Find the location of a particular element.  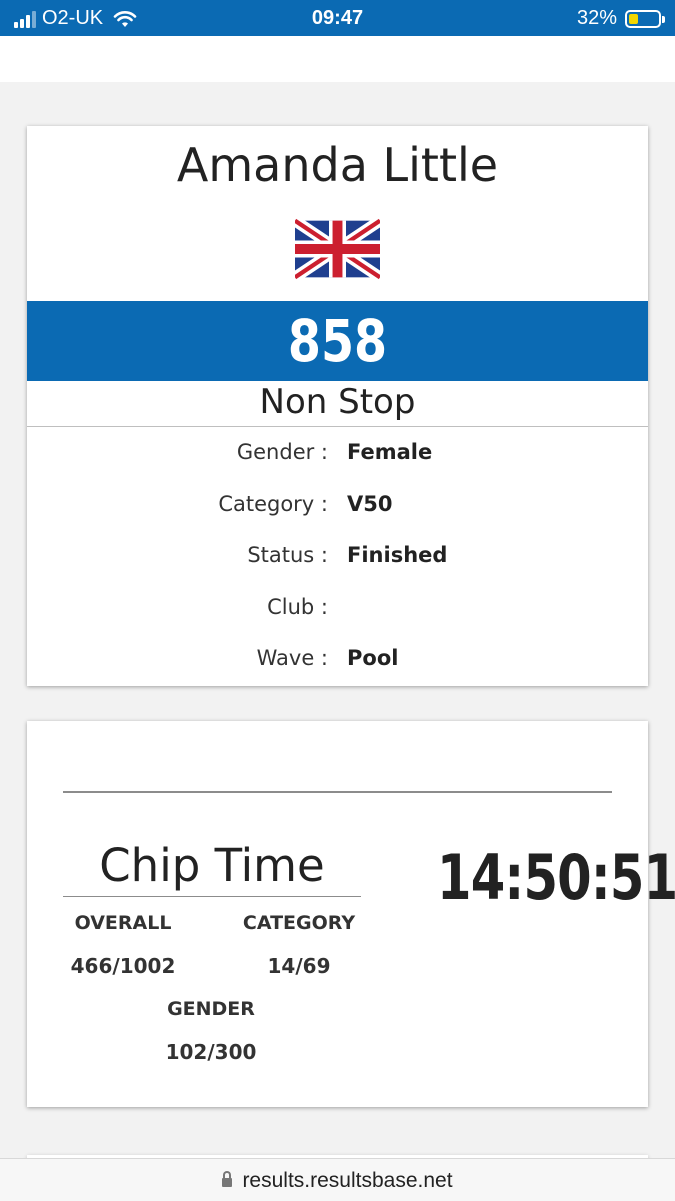

gender-rank-label: GENDER is located at coordinates (211, 1009).